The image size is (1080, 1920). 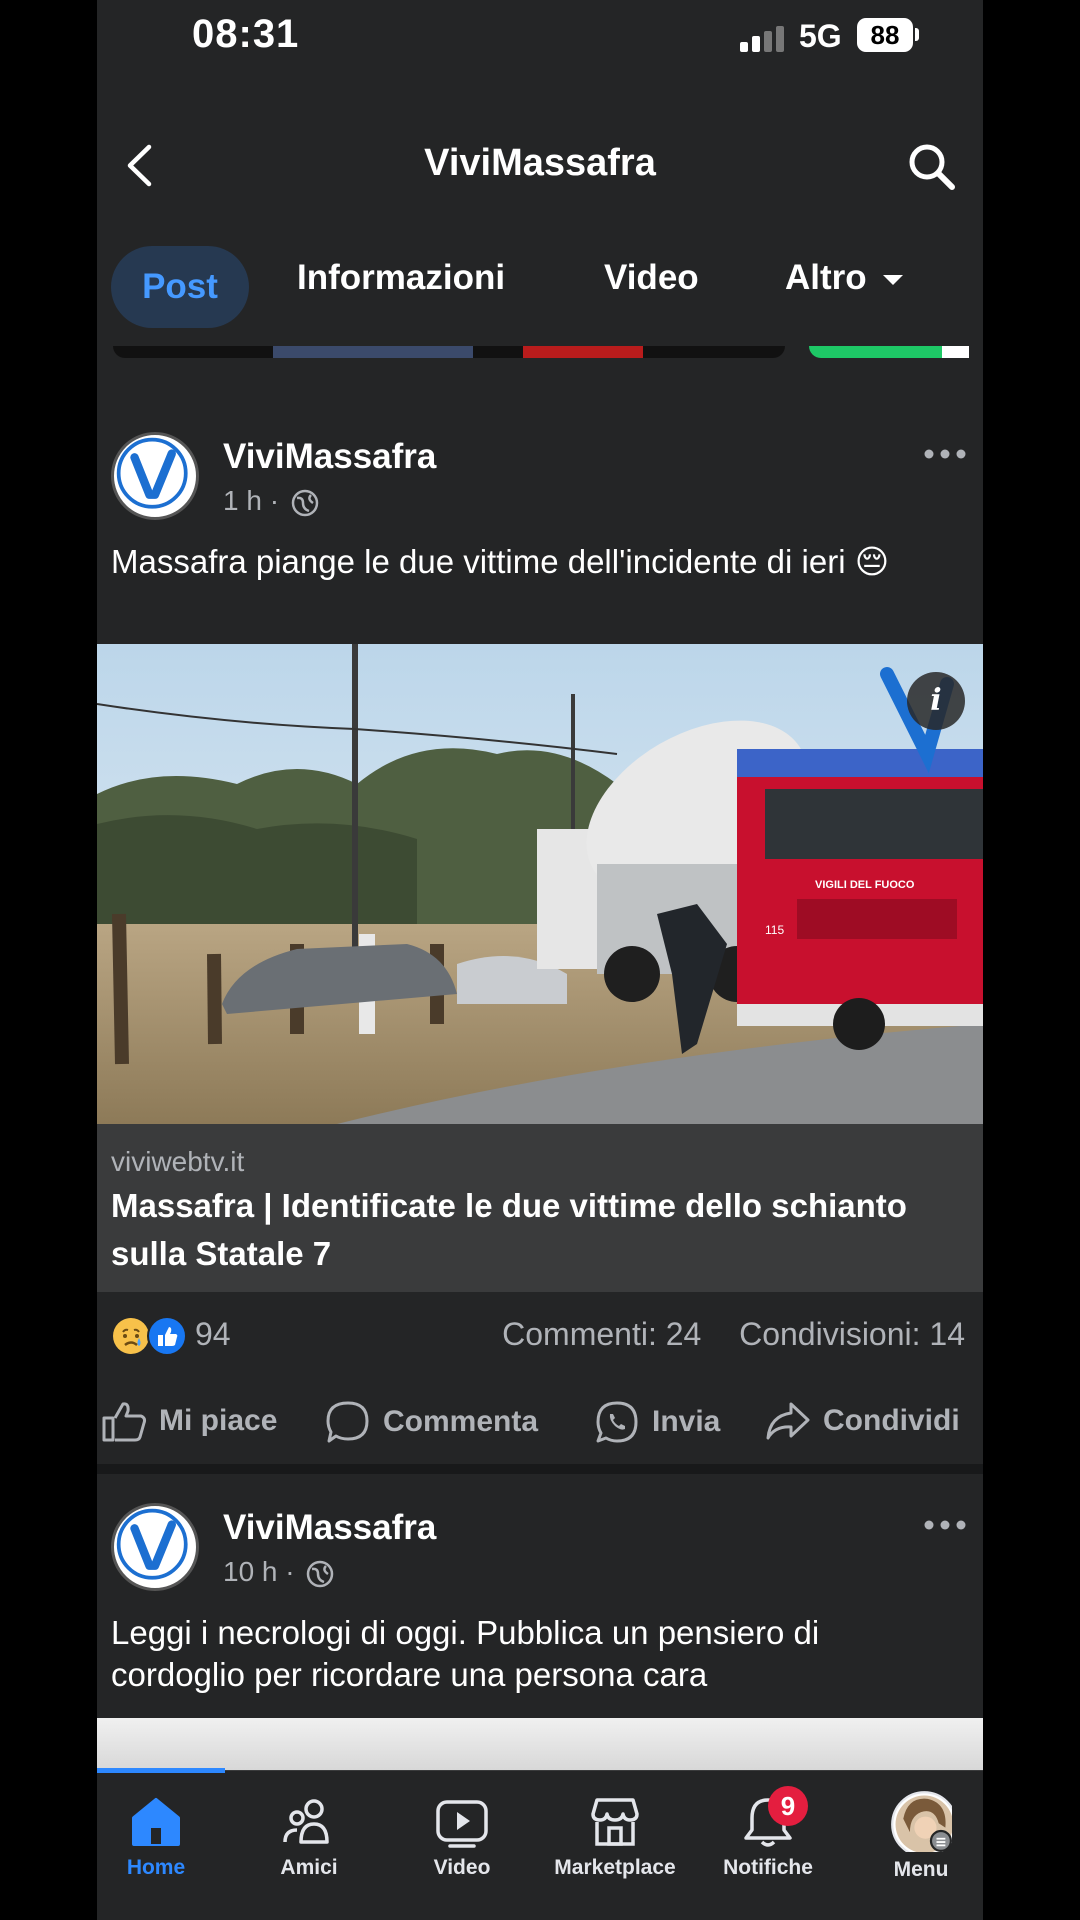 I want to click on page-avatar, so click(x=155, y=476).